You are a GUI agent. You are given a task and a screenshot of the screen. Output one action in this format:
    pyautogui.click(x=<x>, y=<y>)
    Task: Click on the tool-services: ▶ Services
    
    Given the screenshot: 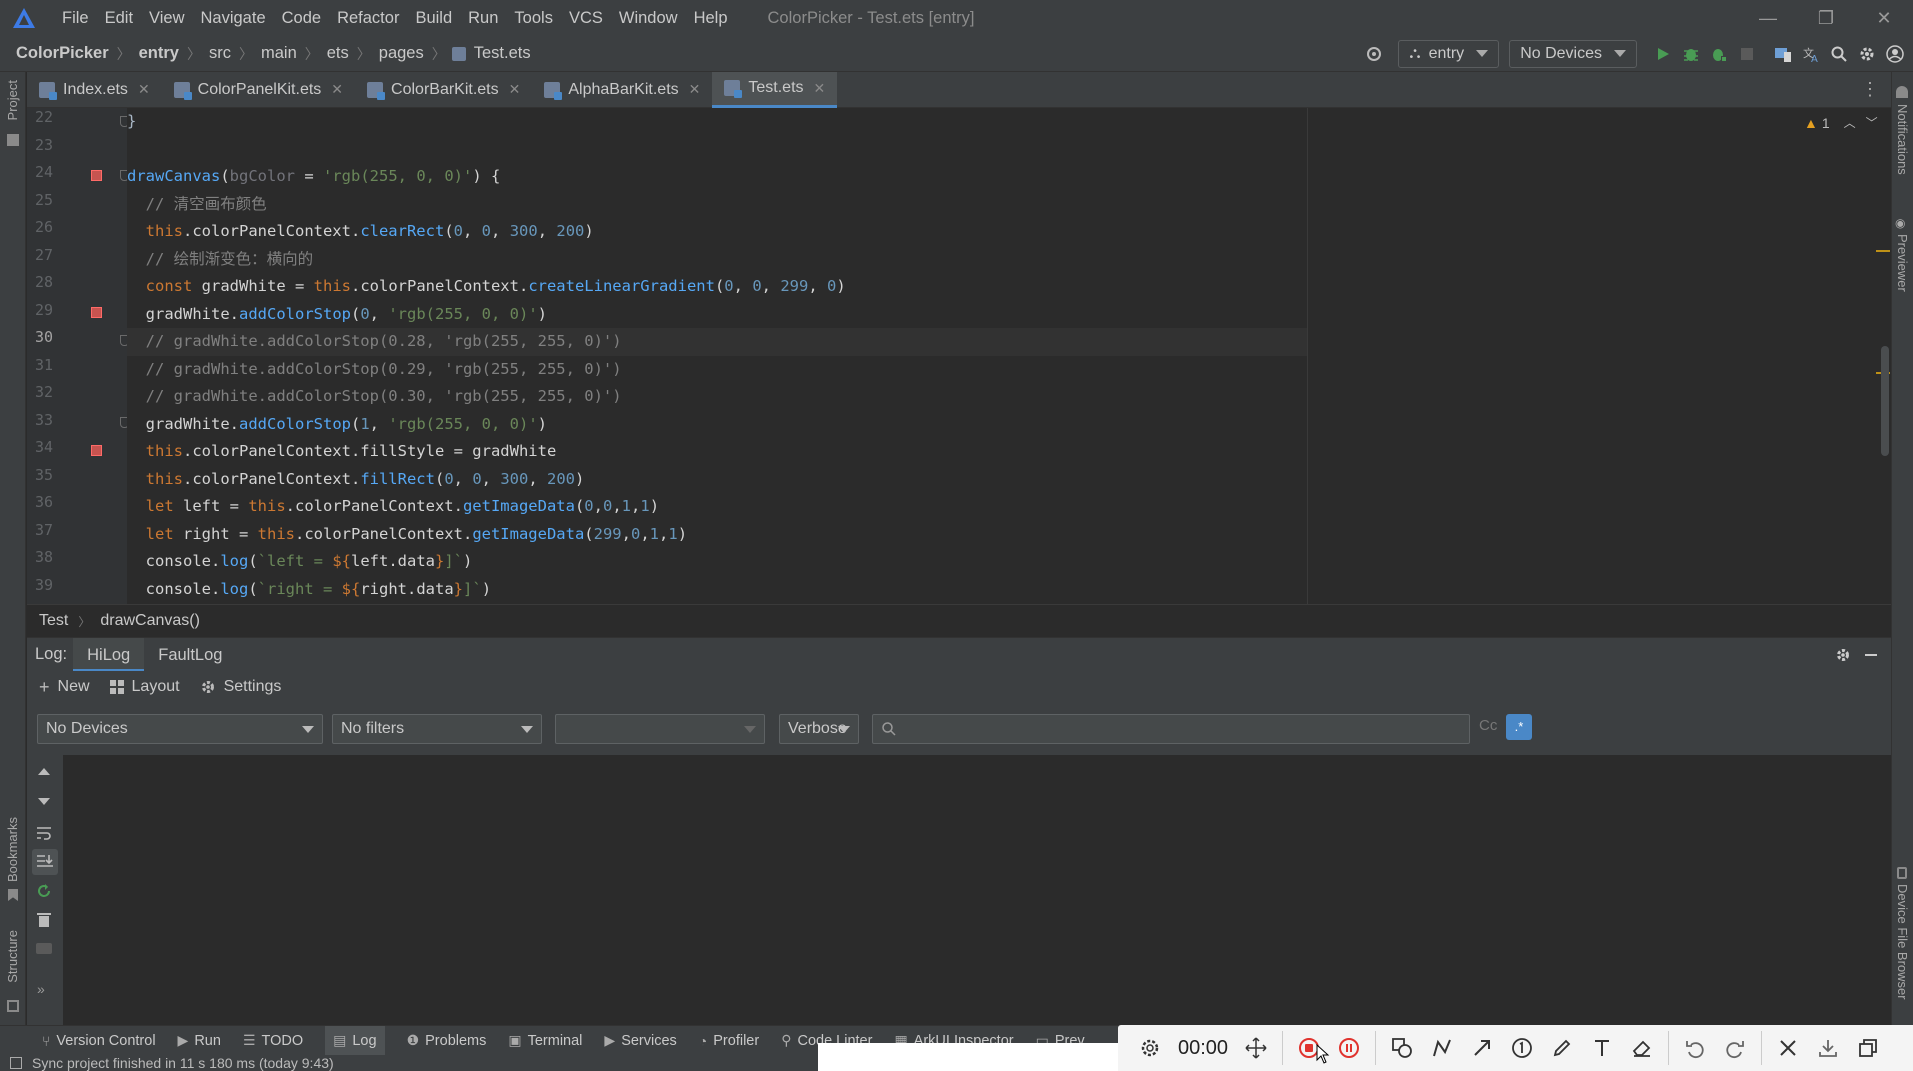 What is the action you would take?
    pyautogui.click(x=640, y=1040)
    